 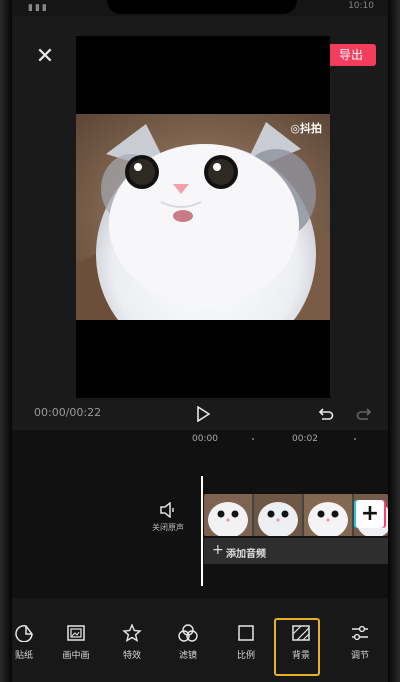 I want to click on tool-label: 贴纸, so click(x=23, y=656).